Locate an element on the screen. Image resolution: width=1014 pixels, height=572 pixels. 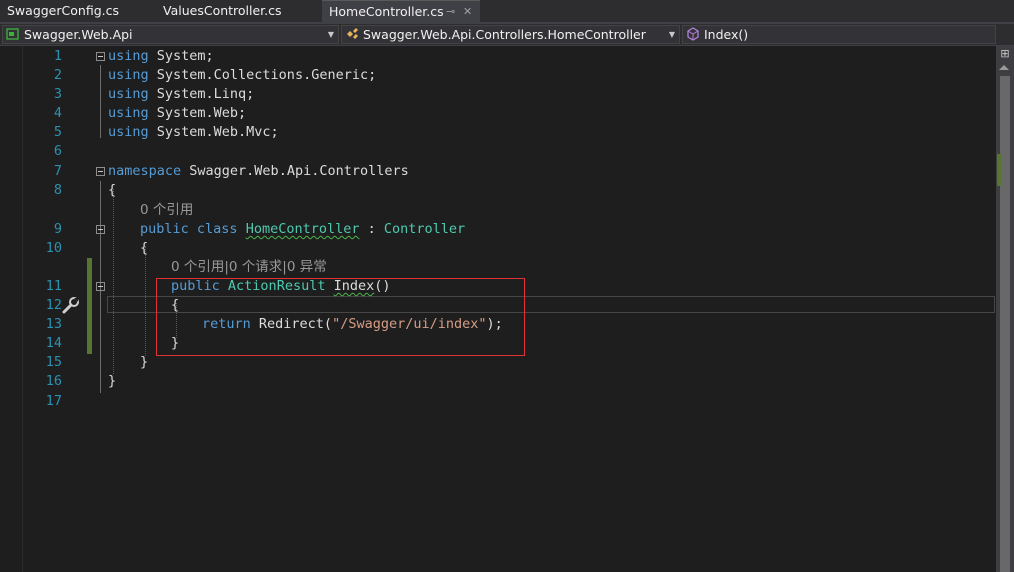
tab-label: SwaggerConfig.cs is located at coordinates (63, 10).